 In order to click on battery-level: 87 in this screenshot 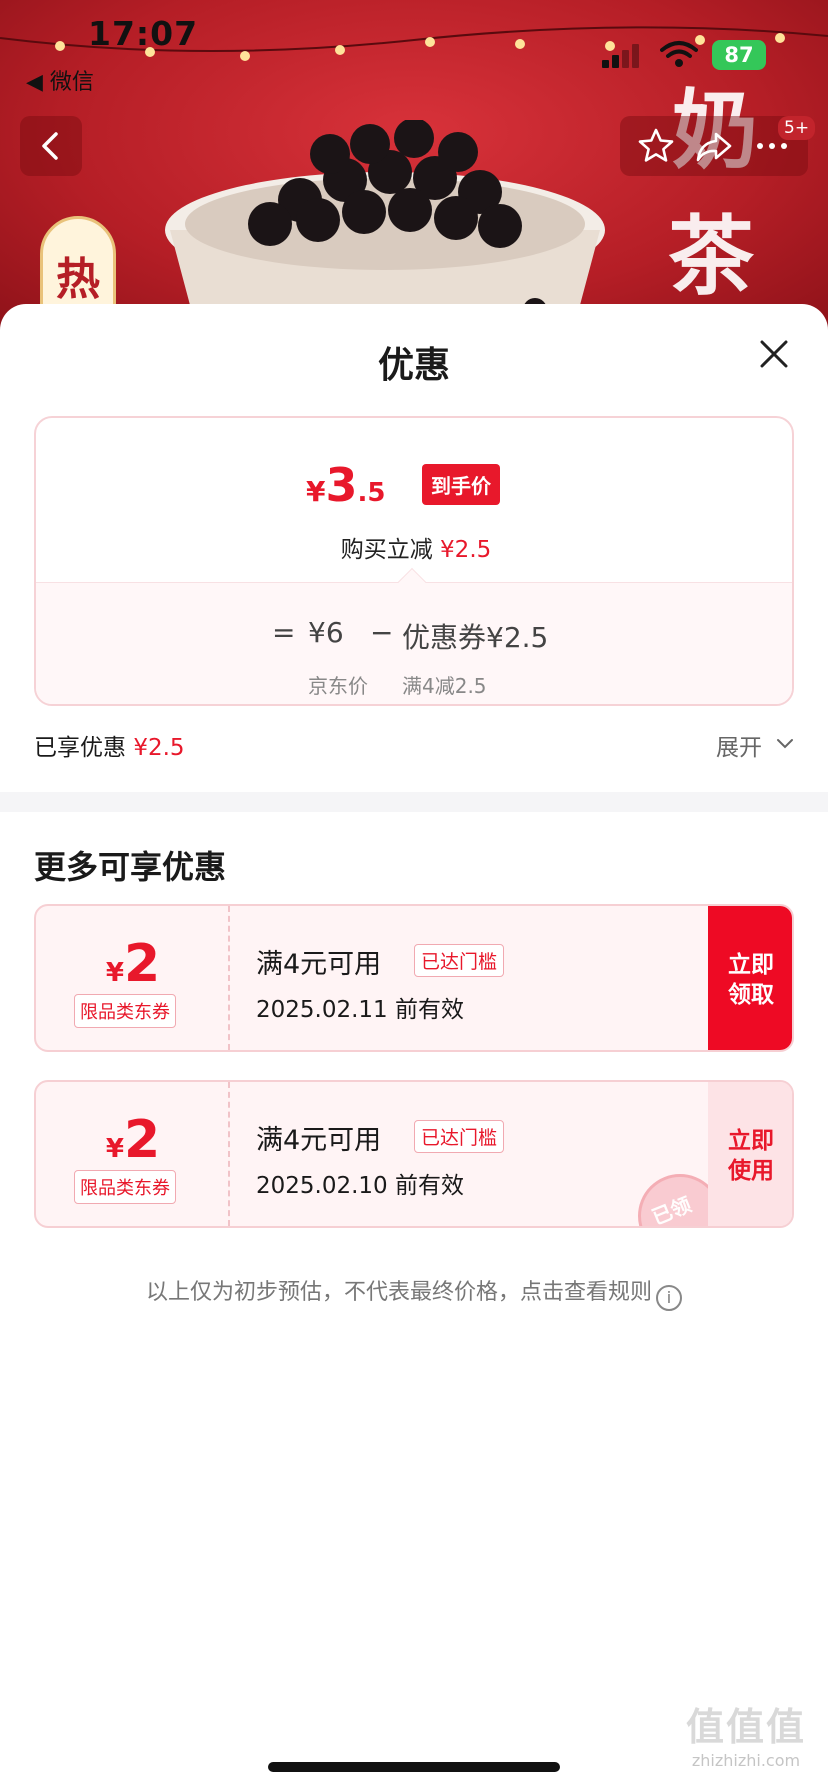, I will do `click(739, 55)`.